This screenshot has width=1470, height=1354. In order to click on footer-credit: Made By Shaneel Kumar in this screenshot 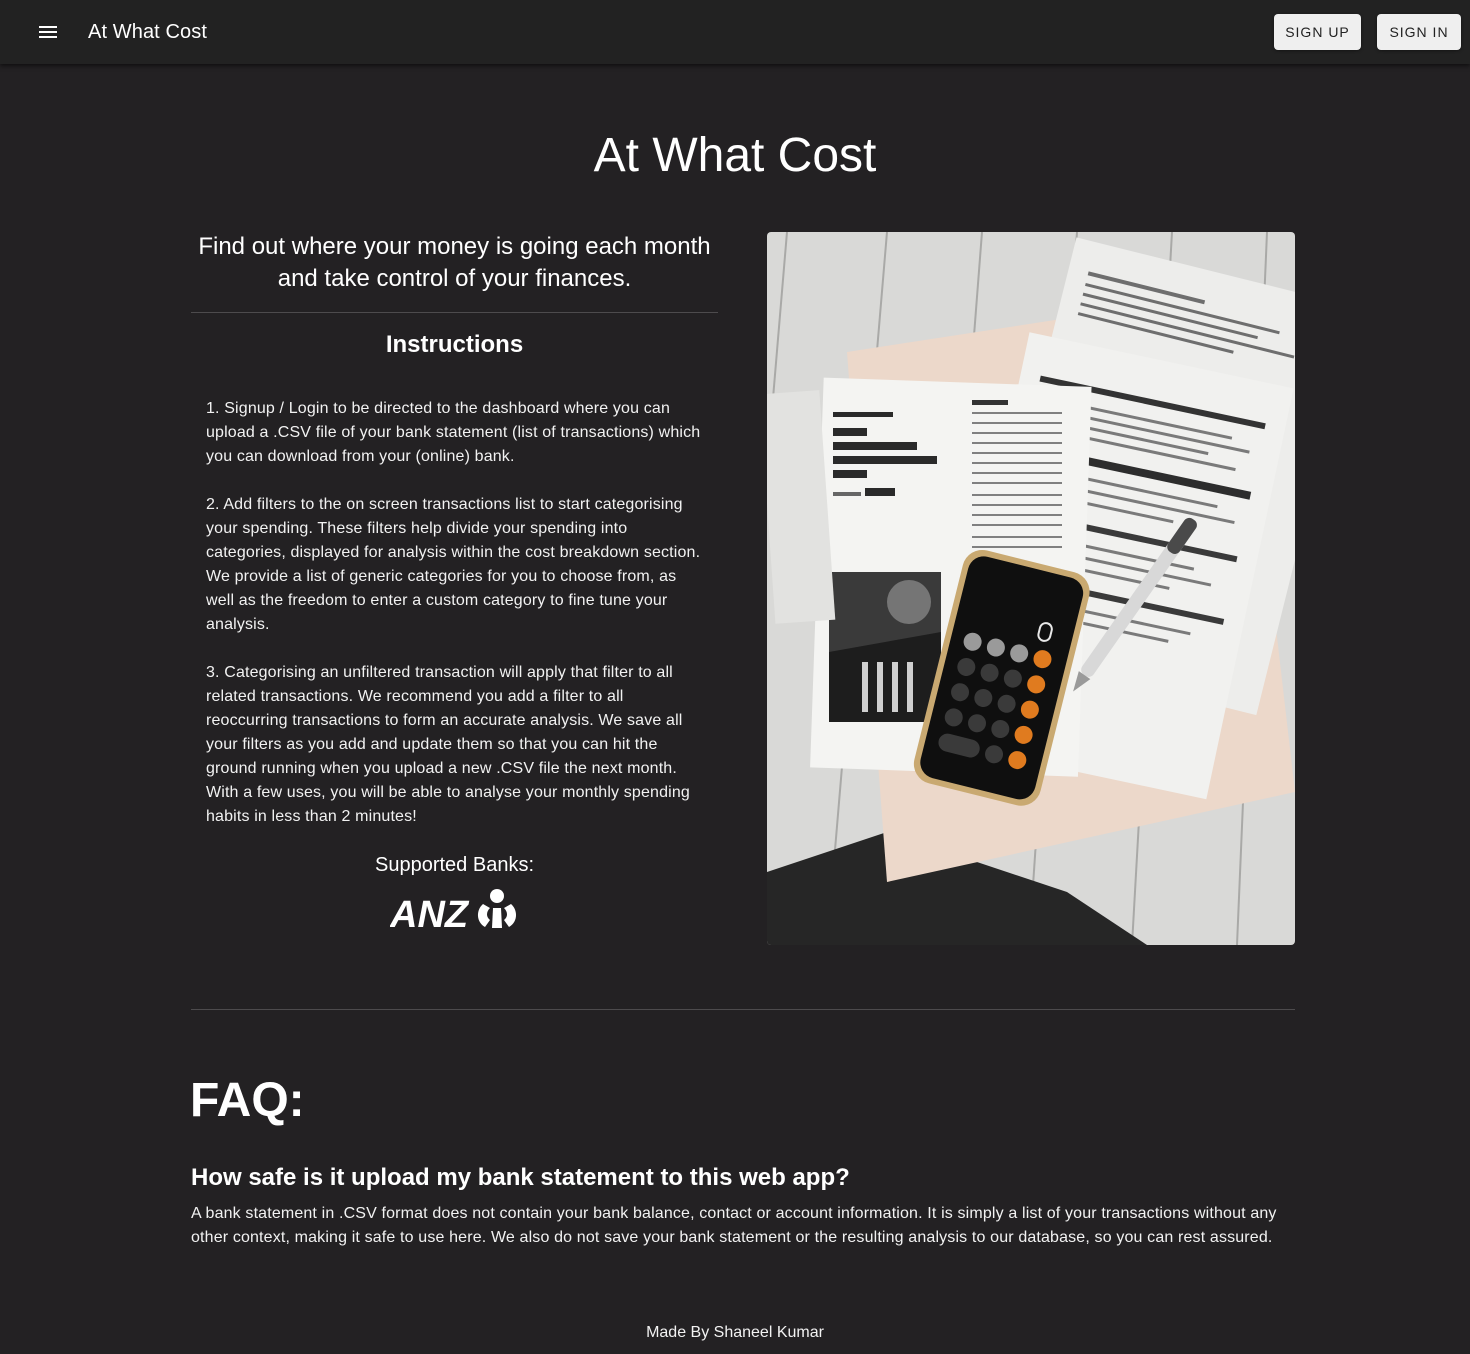, I will do `click(735, 1332)`.